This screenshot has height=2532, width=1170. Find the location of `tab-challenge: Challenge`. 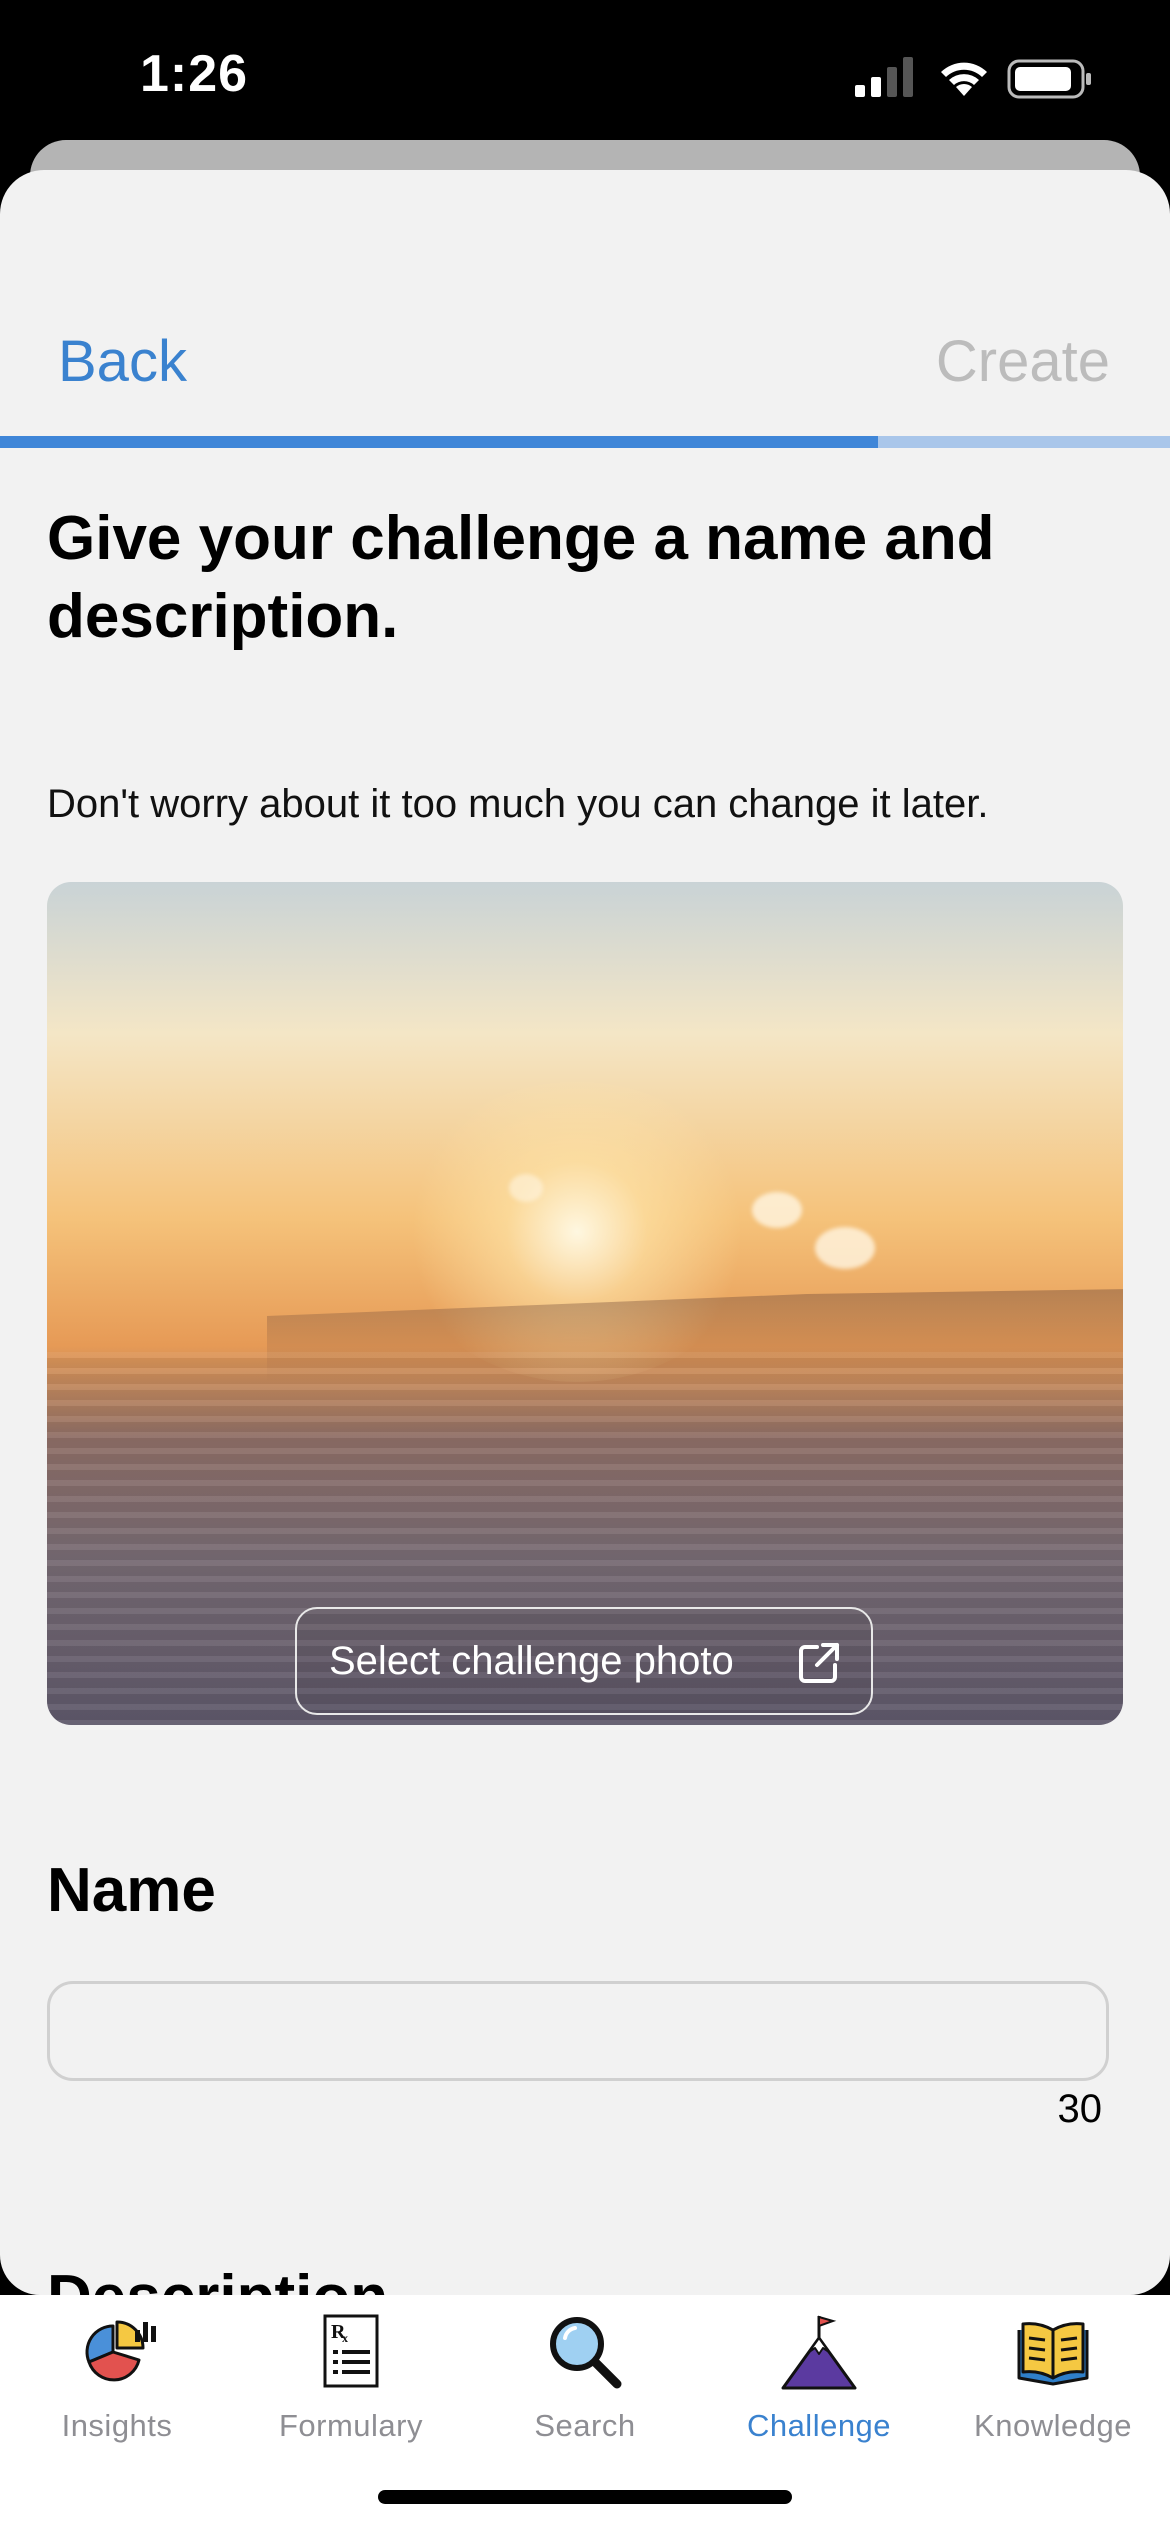

tab-challenge: Challenge is located at coordinates (819, 2375).